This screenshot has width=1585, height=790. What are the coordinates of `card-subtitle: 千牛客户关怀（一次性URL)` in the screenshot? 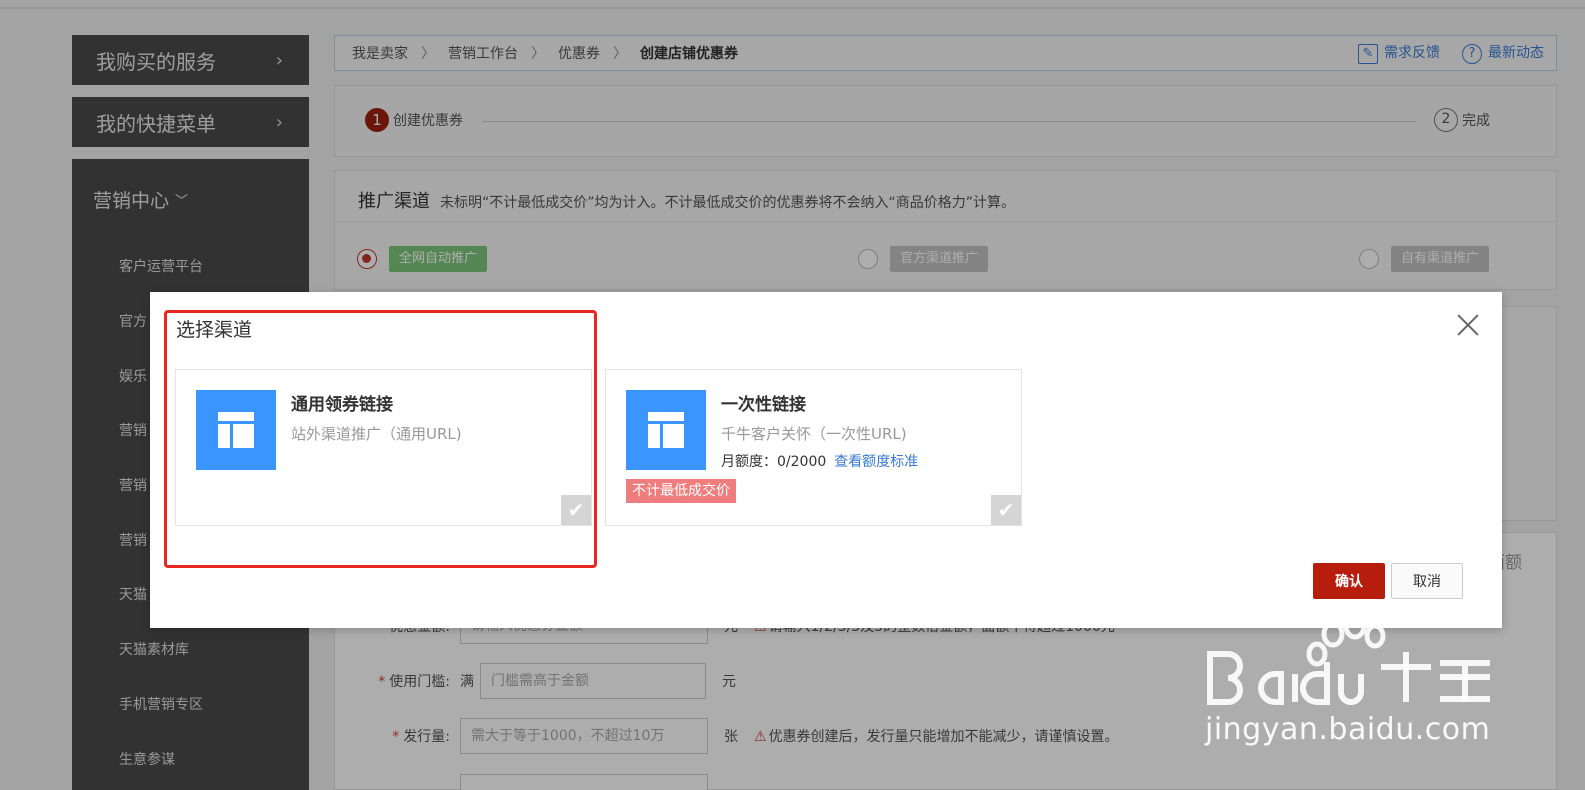 It's located at (814, 434).